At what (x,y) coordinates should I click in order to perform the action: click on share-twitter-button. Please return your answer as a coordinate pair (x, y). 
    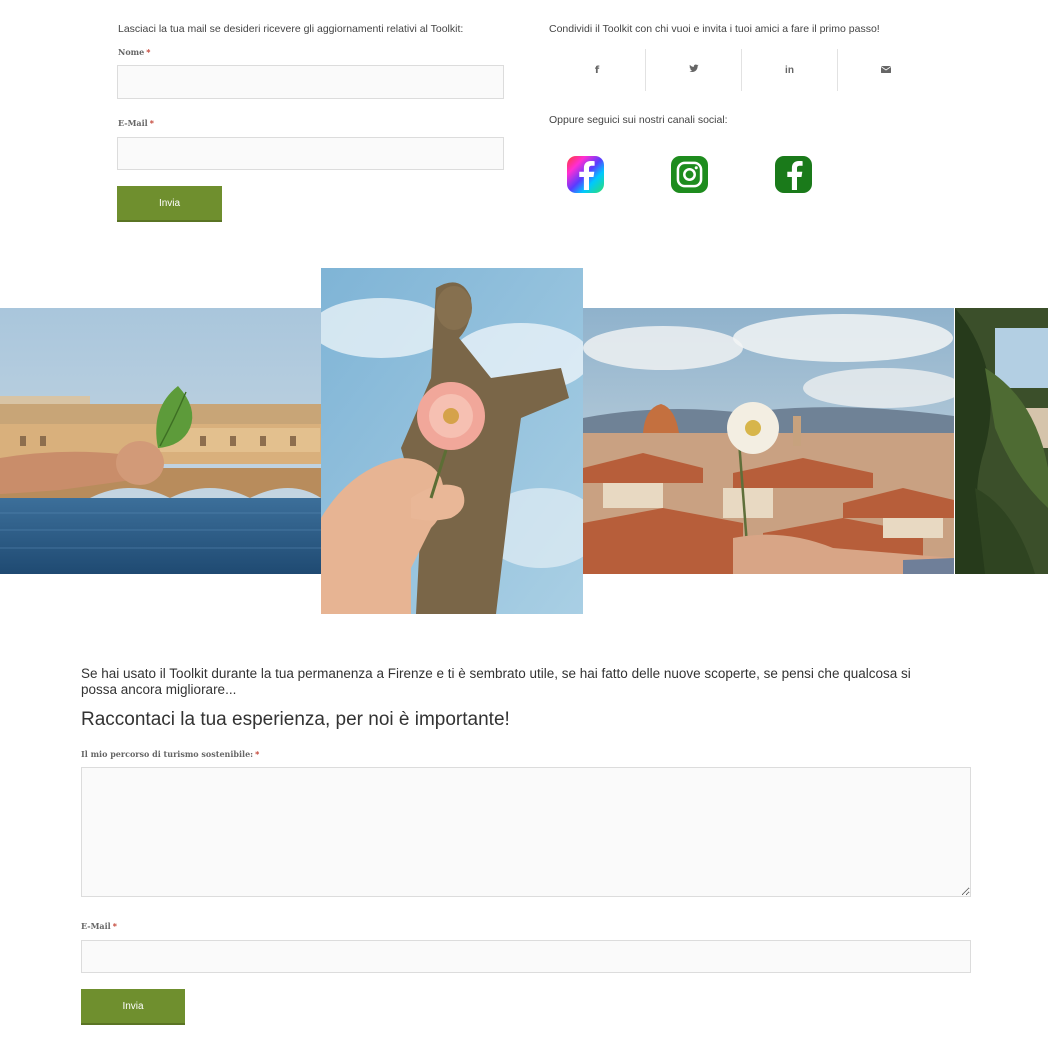
    Looking at the image, I should click on (693, 70).